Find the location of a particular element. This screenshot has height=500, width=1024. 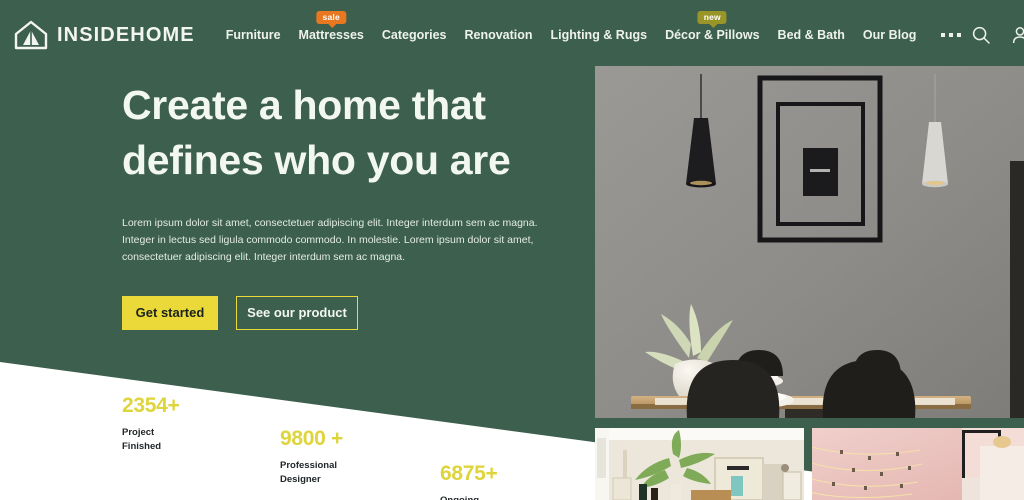

user-account-icon is located at coordinates (1017, 35).